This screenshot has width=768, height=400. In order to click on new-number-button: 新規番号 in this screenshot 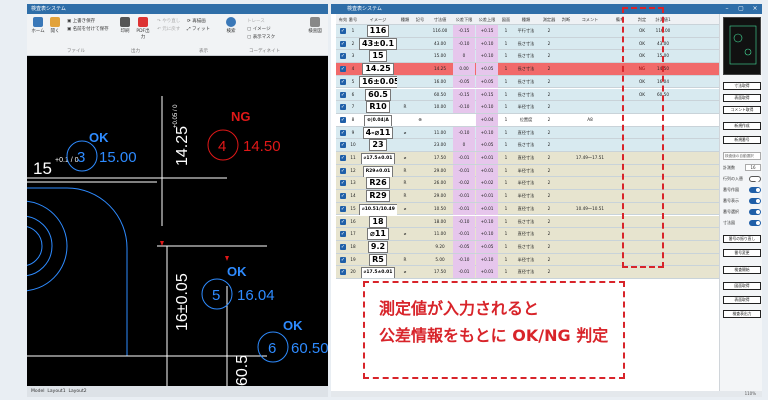, I will do `click(742, 140)`.